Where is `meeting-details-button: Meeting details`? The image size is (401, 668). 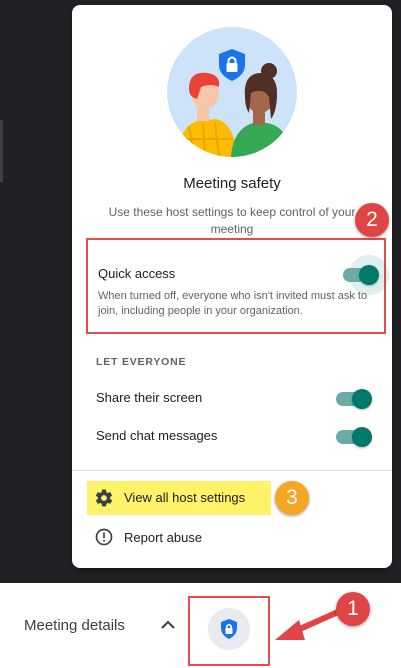
meeting-details-button: Meeting details is located at coordinates (74, 625).